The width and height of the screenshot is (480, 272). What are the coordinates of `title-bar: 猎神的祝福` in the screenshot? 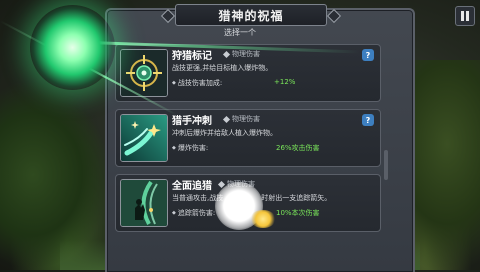 It's located at (251, 15).